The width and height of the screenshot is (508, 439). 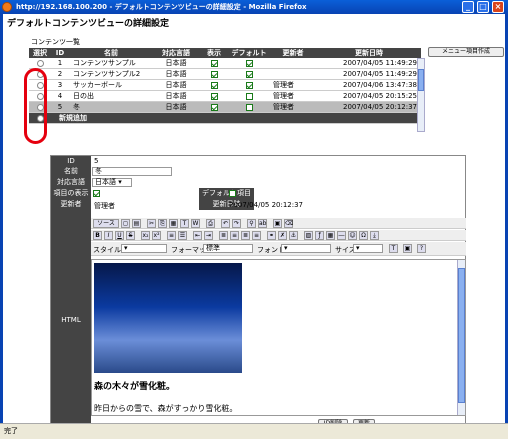 What do you see at coordinates (108, 235) in the screenshot?
I see `italic-icon: I` at bounding box center [108, 235].